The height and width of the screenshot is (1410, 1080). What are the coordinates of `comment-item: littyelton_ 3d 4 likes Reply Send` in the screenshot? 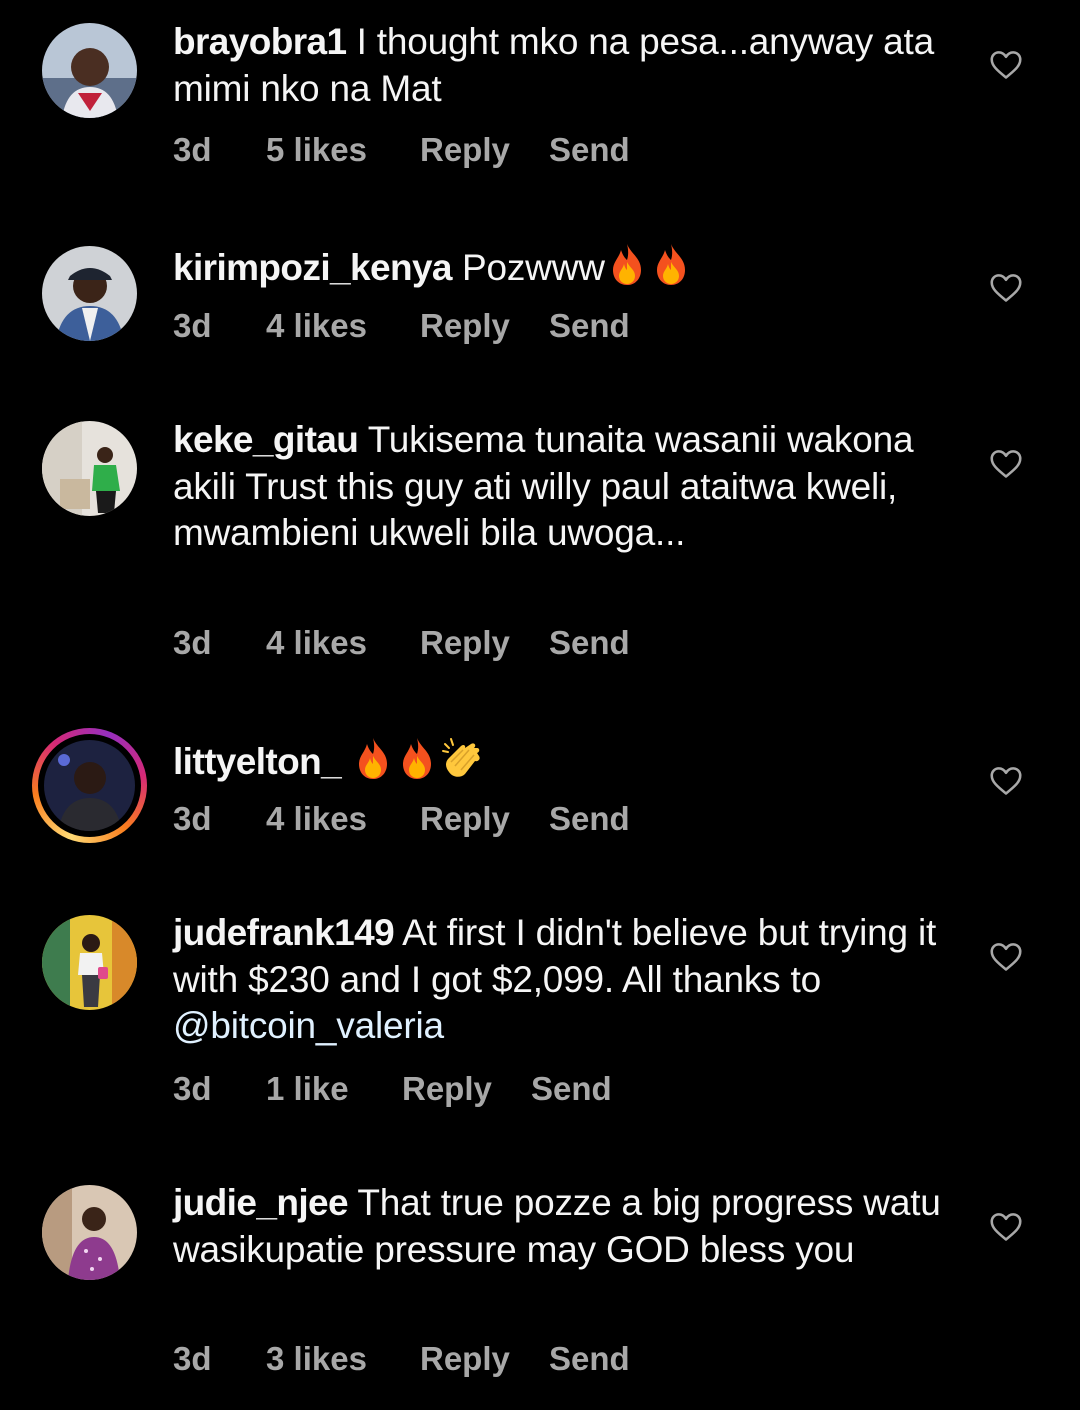 It's located at (540, 805).